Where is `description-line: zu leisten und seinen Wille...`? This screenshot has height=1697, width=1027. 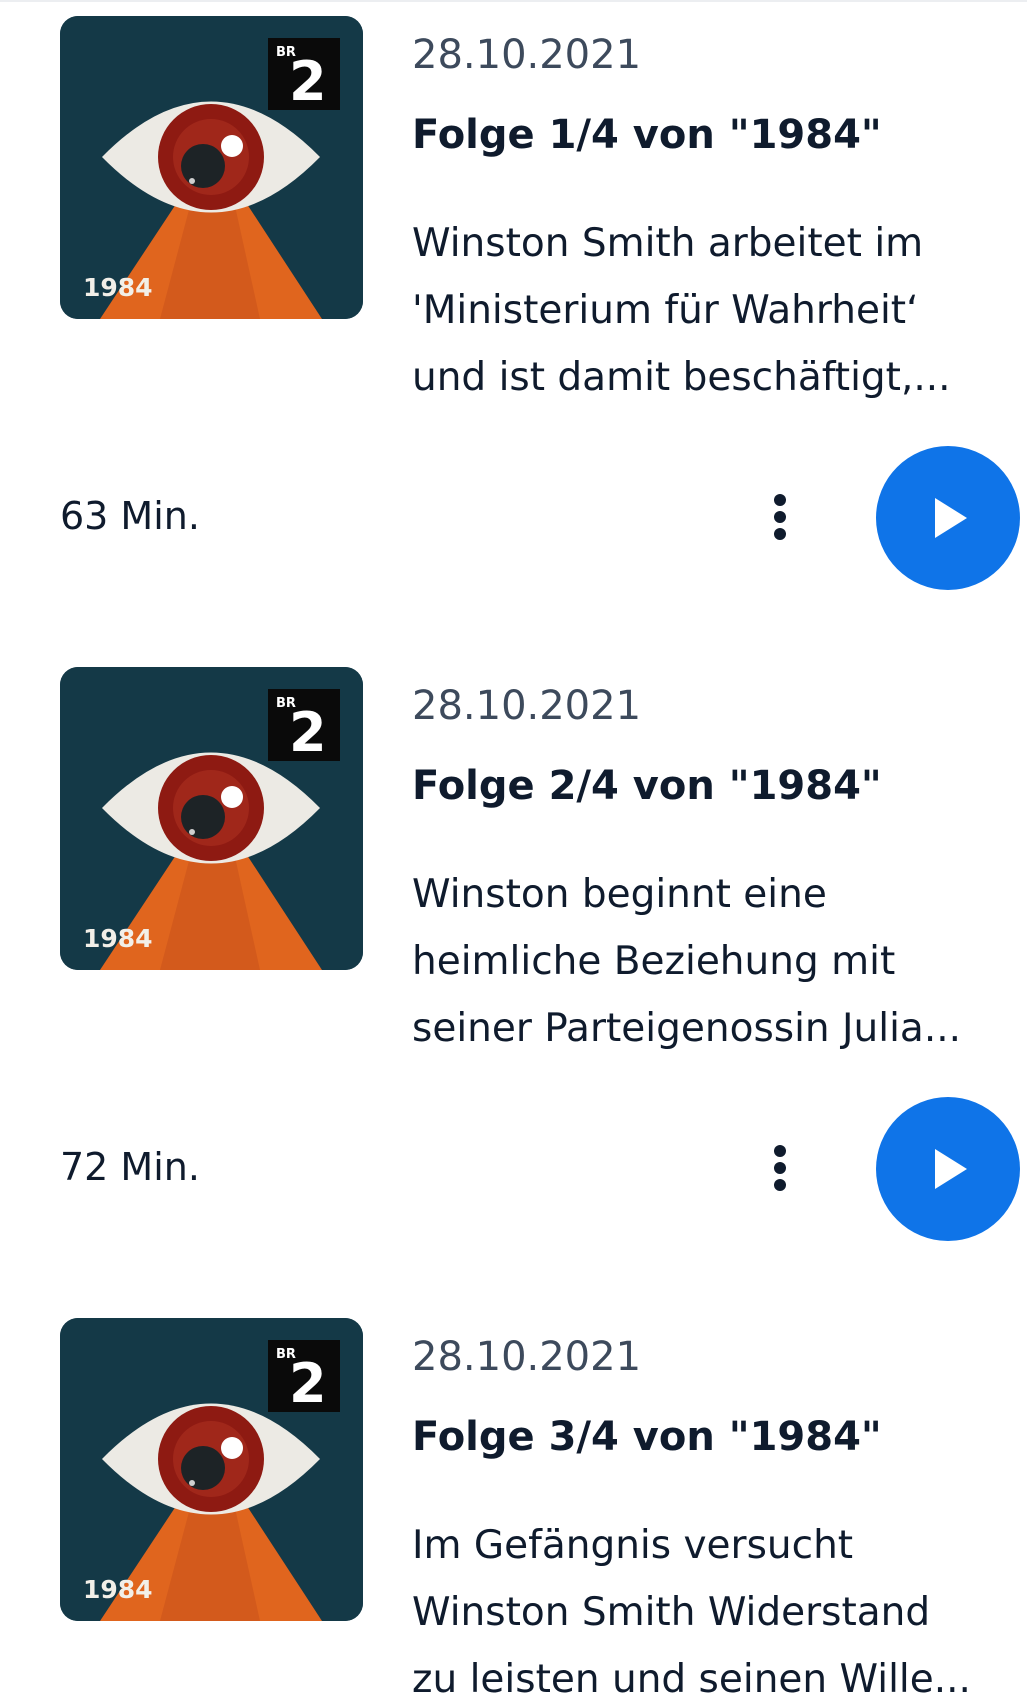
description-line: zu leisten und seinen Wille... is located at coordinates (691, 1677).